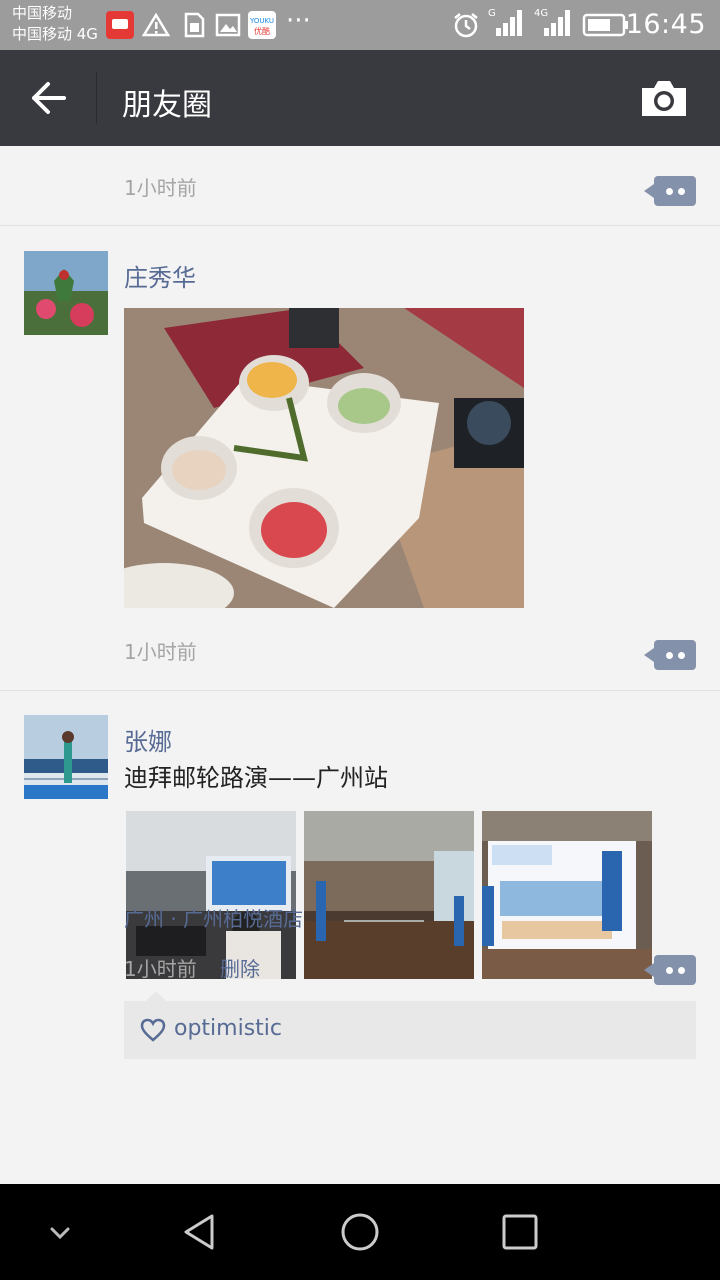  What do you see at coordinates (541, 13) in the screenshot?
I see `svg-text: 4G` at bounding box center [541, 13].